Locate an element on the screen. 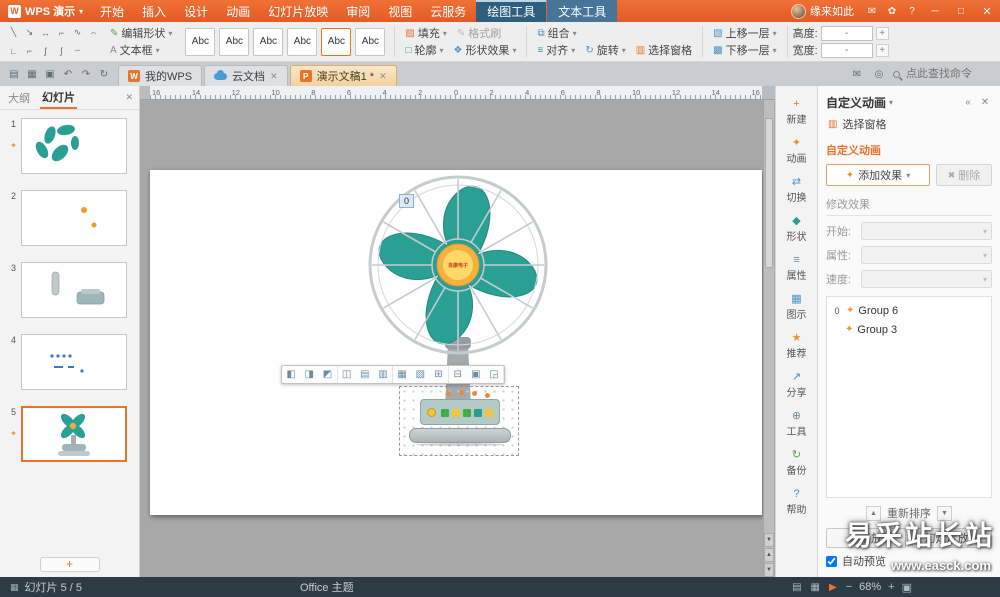  shape-style-preset-6: Abc is located at coordinates (370, 41).